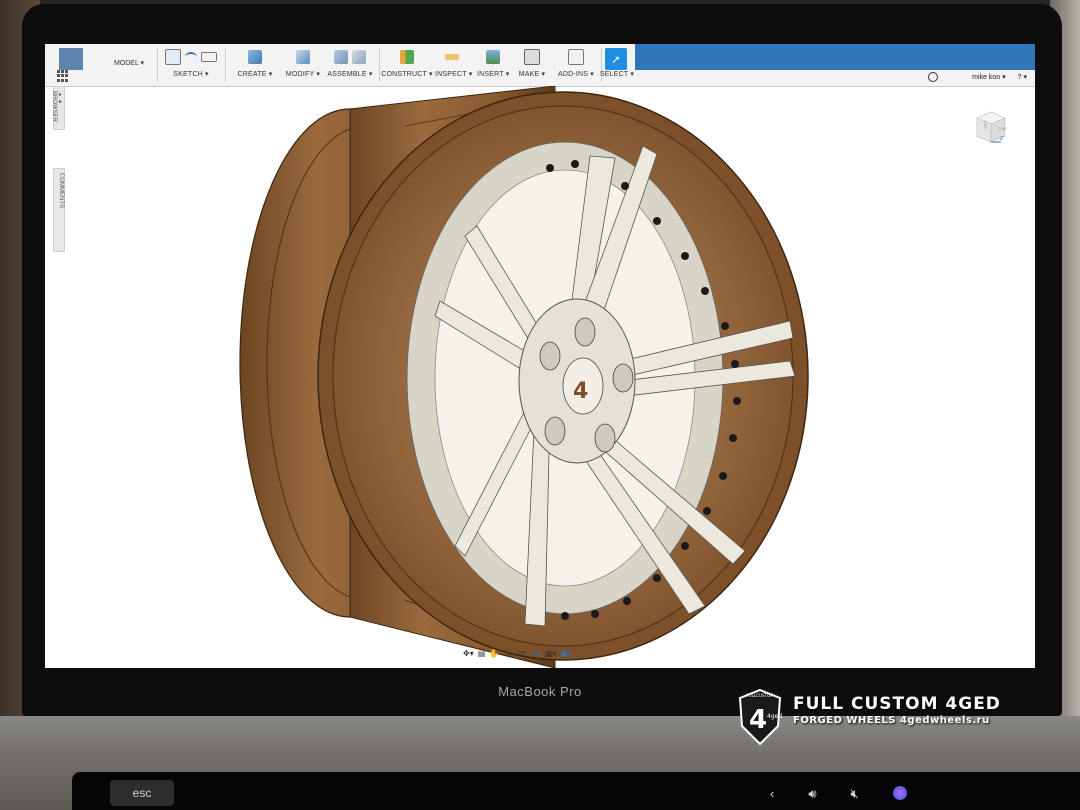 The image size is (1080, 810). What do you see at coordinates (891, 720) in the screenshot?
I see `watermark-subtitle: FORGED WHEELS 4gedwheels.ru` at bounding box center [891, 720].